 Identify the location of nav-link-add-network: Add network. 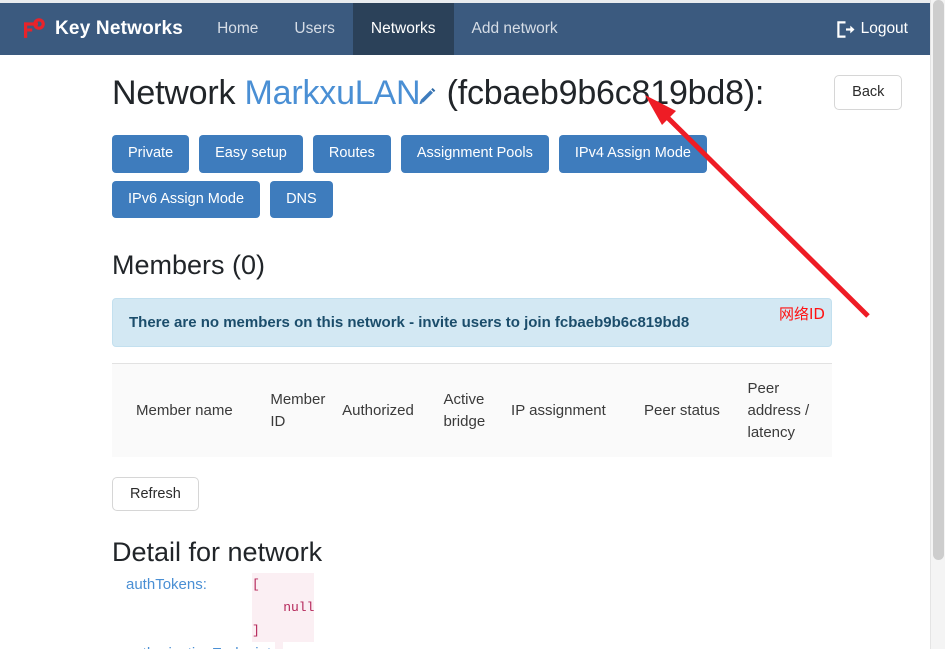
(515, 29).